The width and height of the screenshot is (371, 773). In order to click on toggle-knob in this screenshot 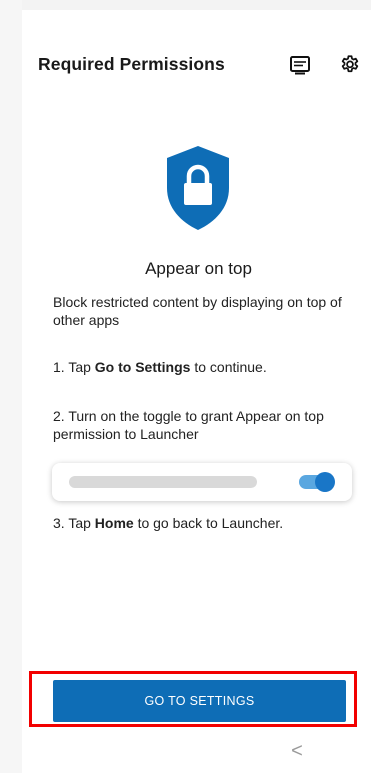, I will do `click(325, 482)`.